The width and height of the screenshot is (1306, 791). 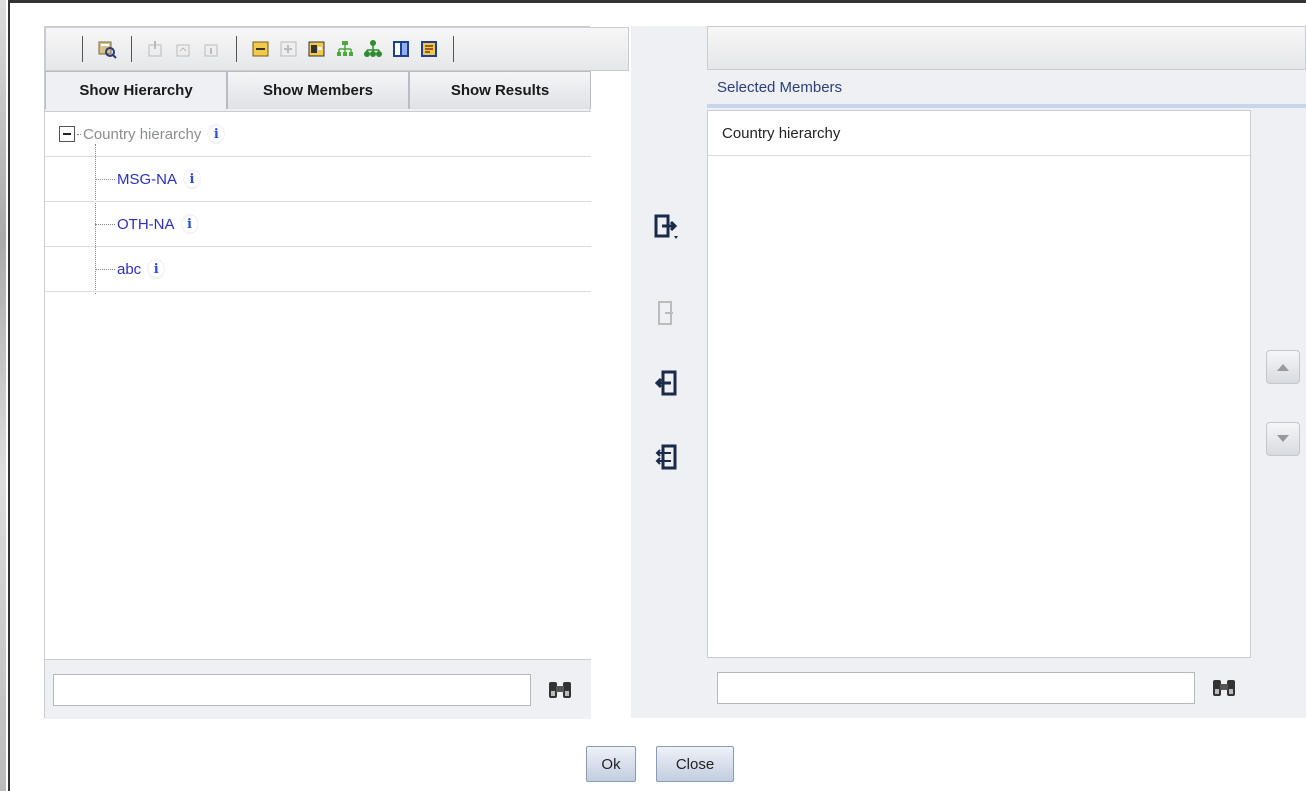 I want to click on move-down-button, so click(x=1283, y=439).